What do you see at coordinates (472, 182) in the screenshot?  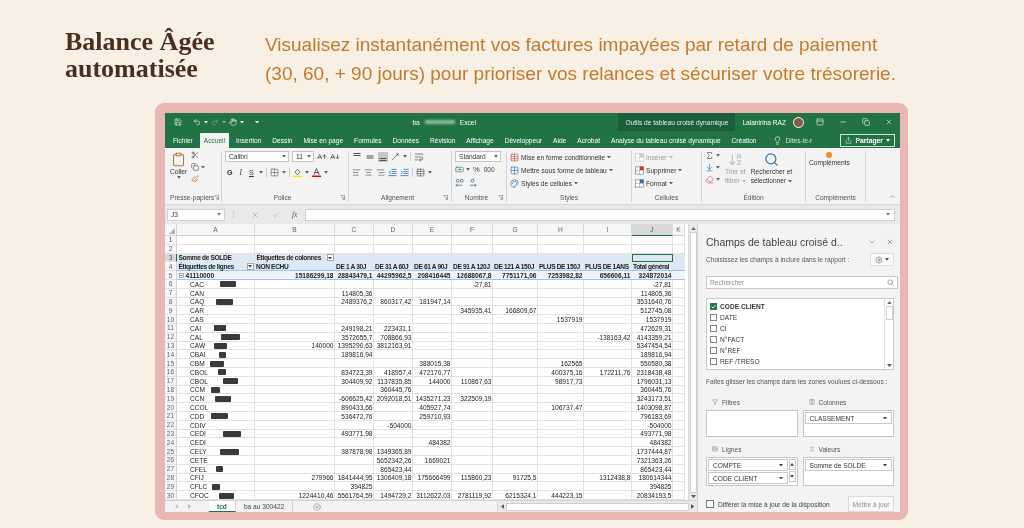 I see `circle-arrow-icon` at bounding box center [472, 182].